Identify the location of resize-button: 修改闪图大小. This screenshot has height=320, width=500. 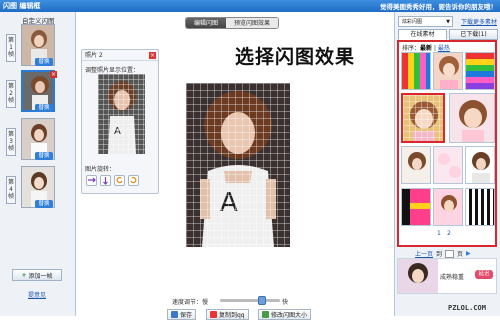
(285, 314).